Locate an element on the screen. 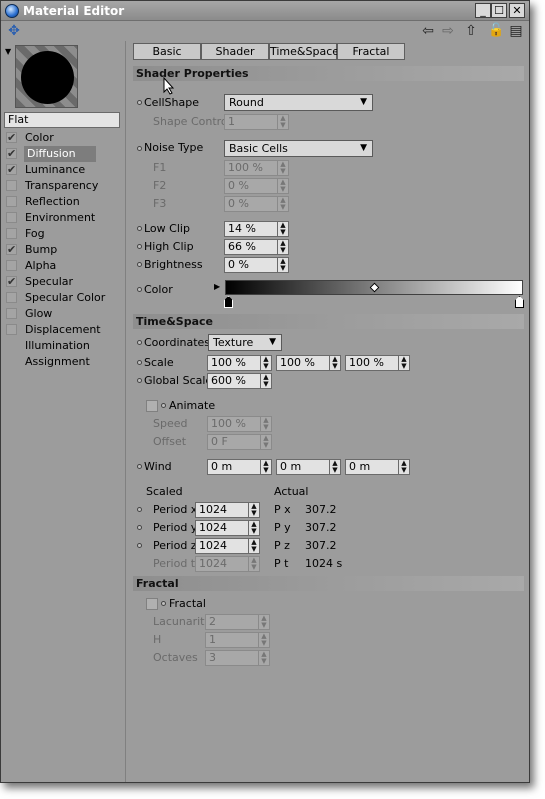 The width and height of the screenshot is (545, 799). tab-timespace: Time&Space is located at coordinates (304, 51).